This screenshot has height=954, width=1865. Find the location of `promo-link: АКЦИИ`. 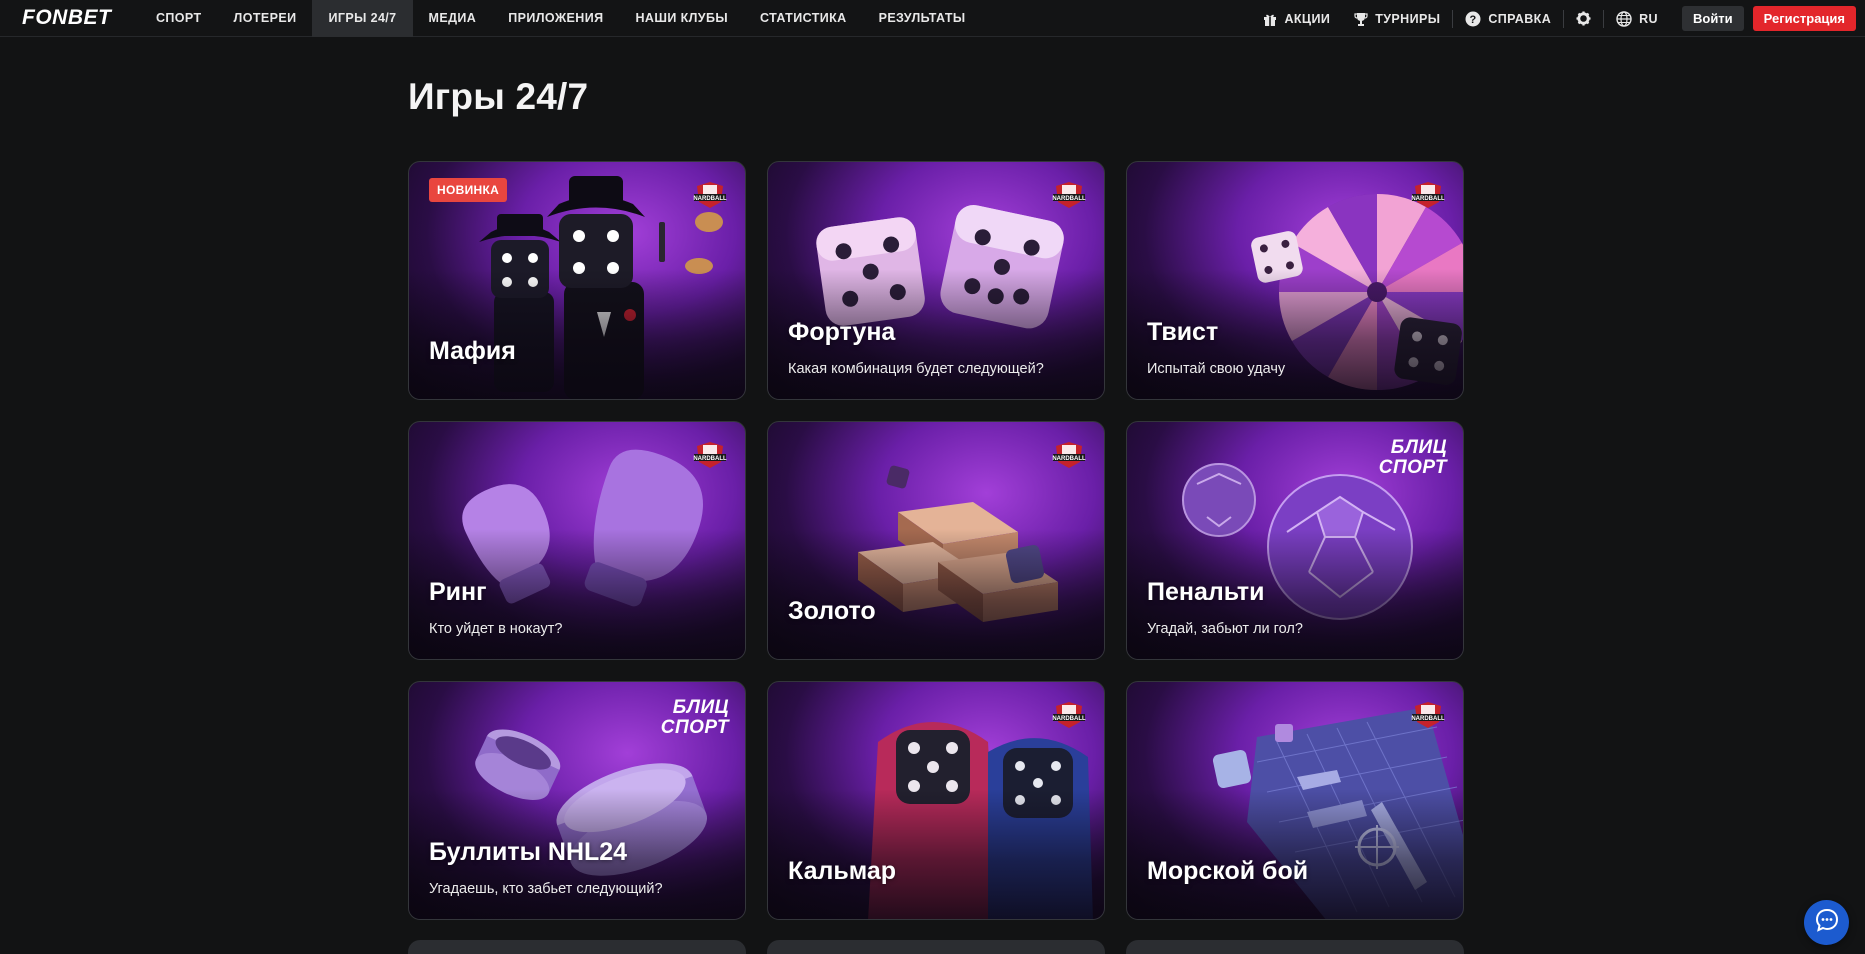

promo-link: АКЦИИ is located at coordinates (1296, 19).